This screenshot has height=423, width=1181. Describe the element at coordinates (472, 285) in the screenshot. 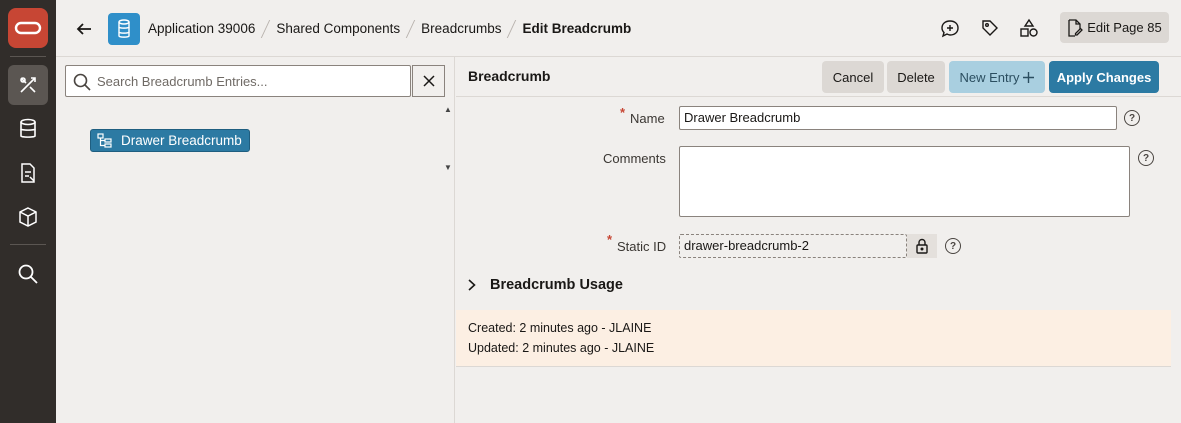

I see `chevron-right-icon` at that location.